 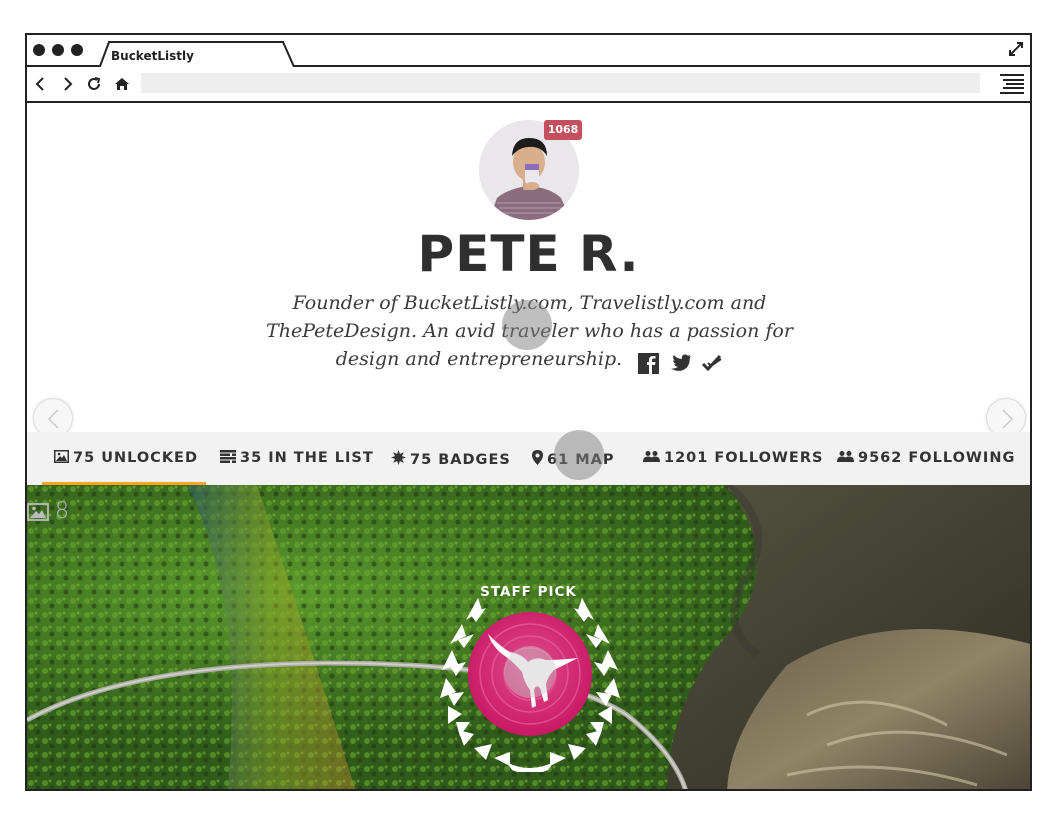 I want to click on browser-tab: BucketListly, so click(x=197, y=55).